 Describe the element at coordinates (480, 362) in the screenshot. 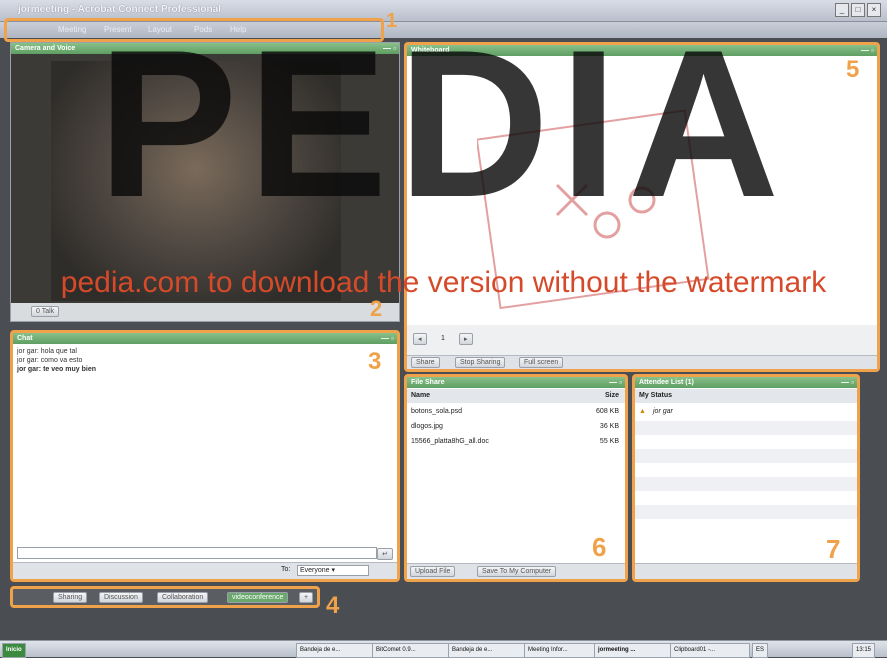

I see `stop-sharing-button: Stop Sharing` at that location.